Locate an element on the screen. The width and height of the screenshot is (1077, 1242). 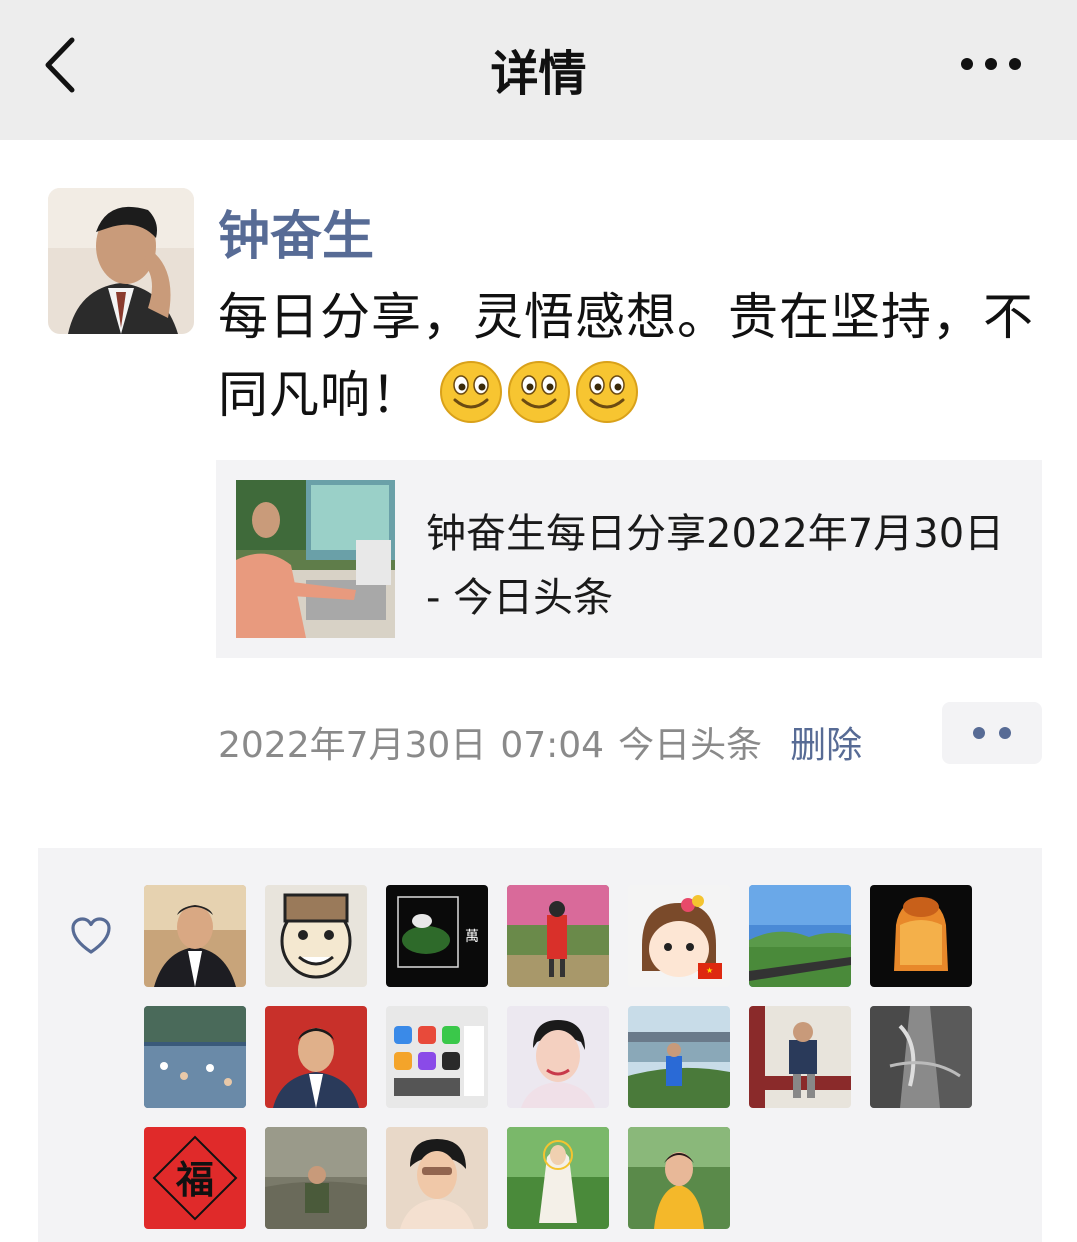
author-avatar is located at coordinates (121, 261).